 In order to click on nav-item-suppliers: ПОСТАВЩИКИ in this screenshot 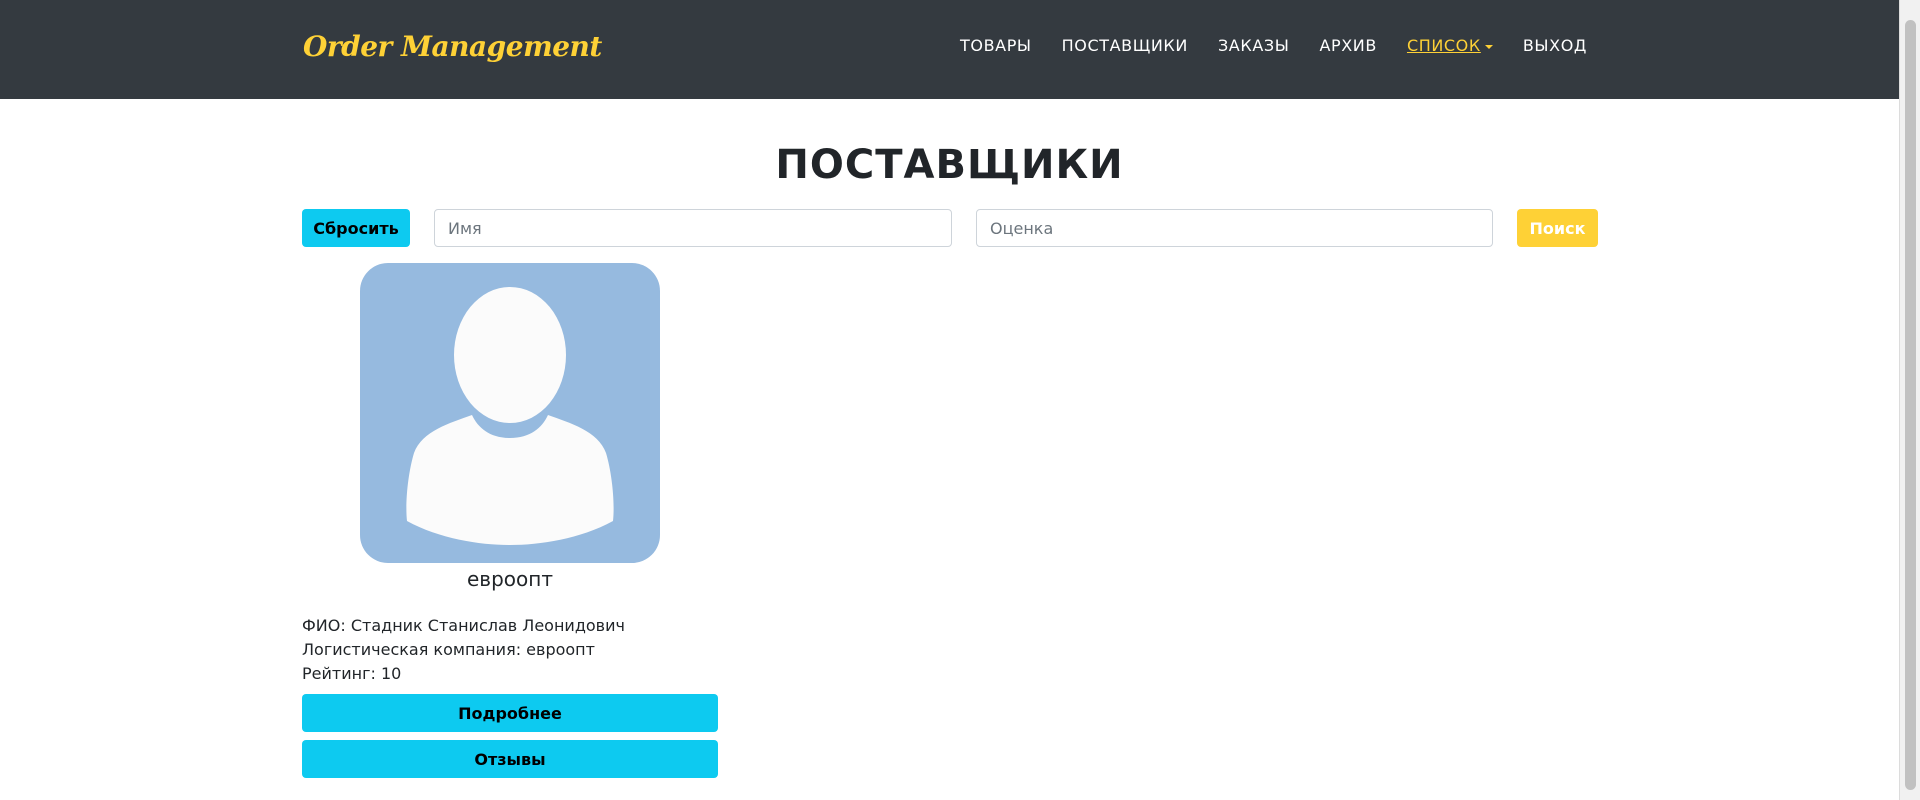, I will do `click(1125, 45)`.